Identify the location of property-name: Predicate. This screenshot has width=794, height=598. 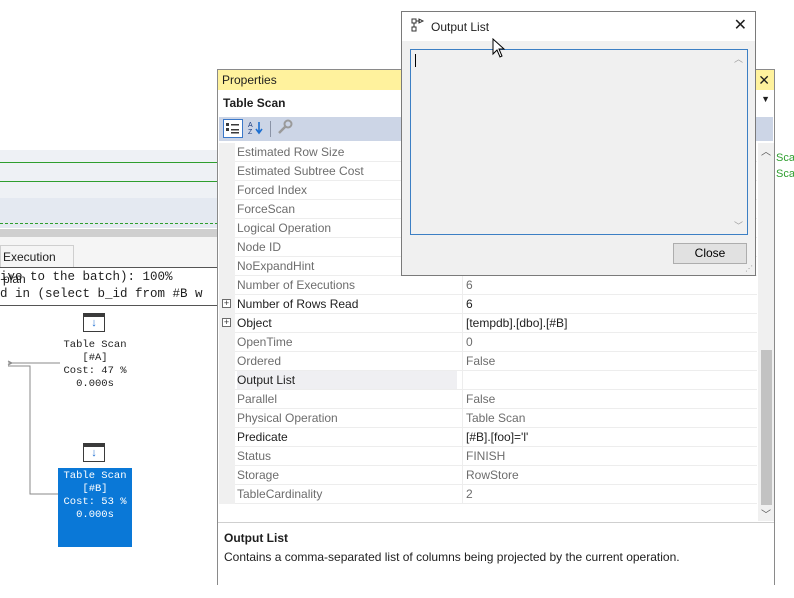
(262, 437).